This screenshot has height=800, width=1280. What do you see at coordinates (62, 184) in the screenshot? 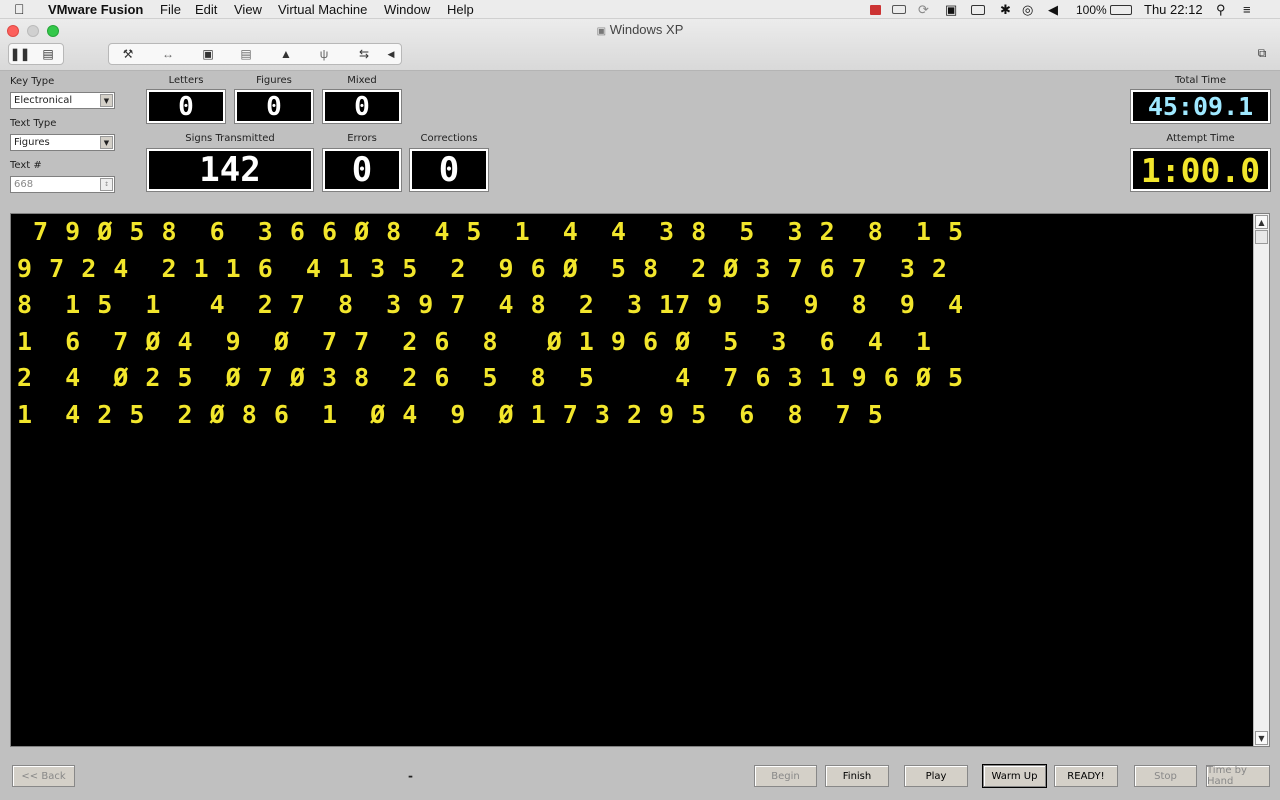
I see `text-number-stepper: 668 ↕` at bounding box center [62, 184].